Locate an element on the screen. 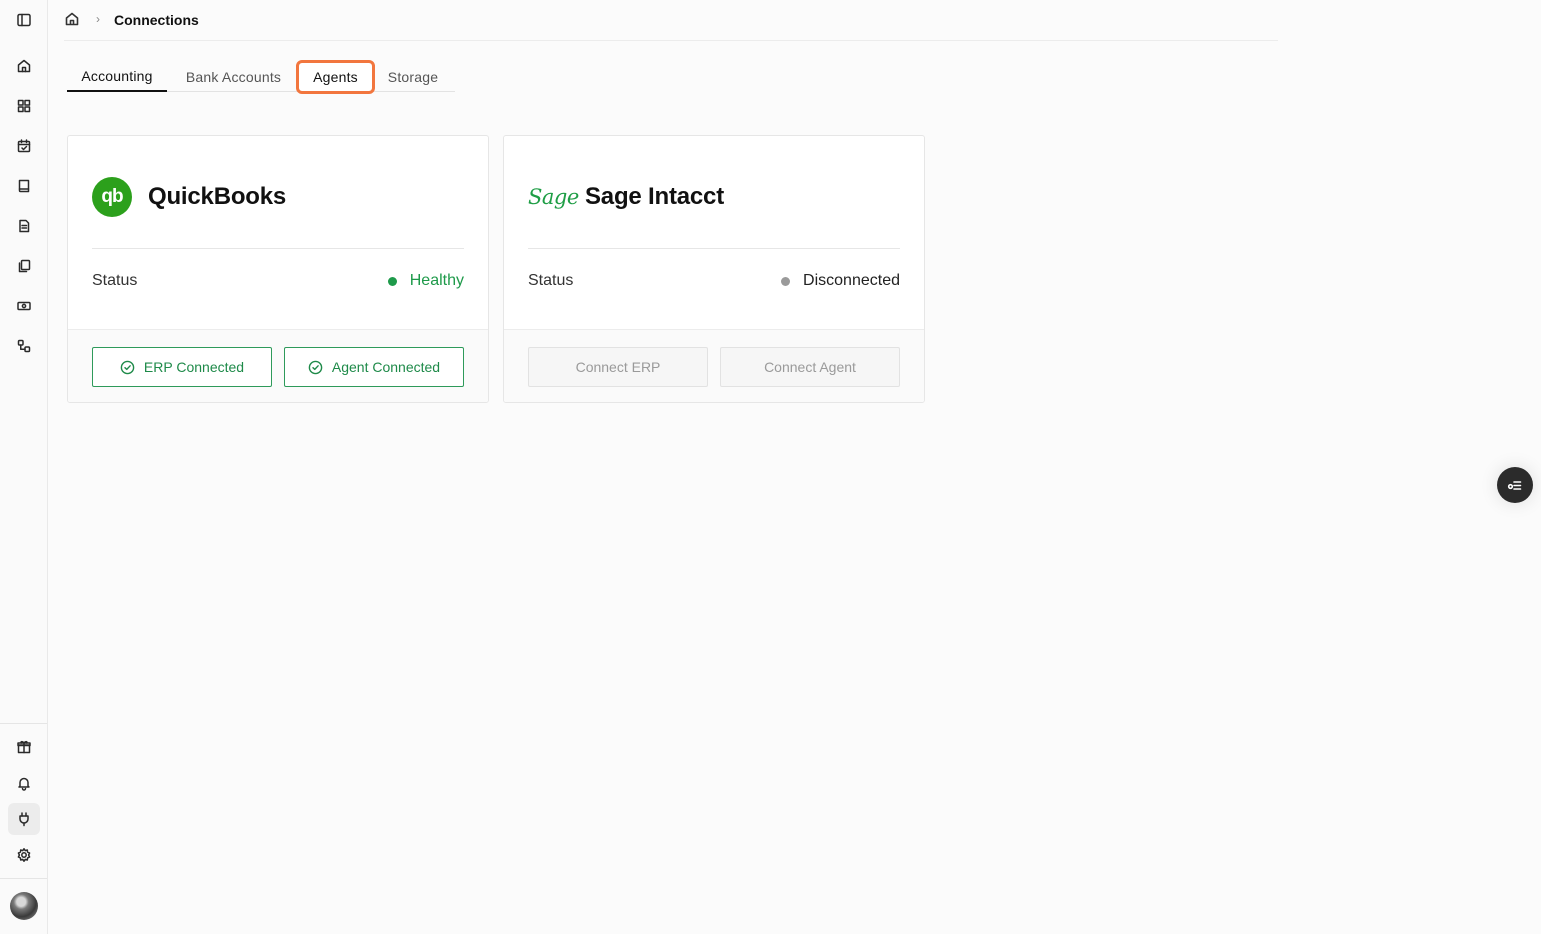 This screenshot has width=1541, height=934. plug-icon is located at coordinates (24, 819).